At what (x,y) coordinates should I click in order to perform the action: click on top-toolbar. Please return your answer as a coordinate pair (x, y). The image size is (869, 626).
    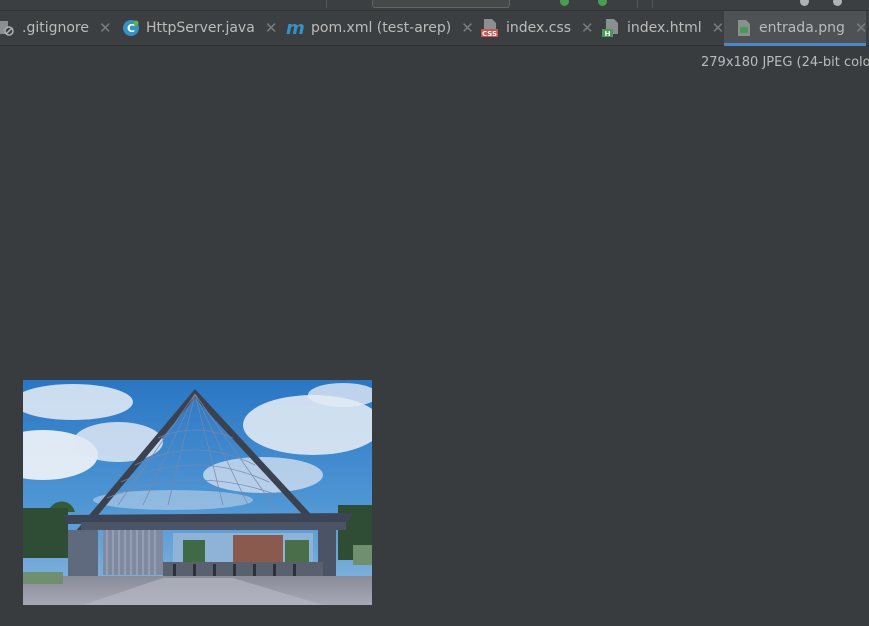
    Looking at the image, I should click on (434, 5).